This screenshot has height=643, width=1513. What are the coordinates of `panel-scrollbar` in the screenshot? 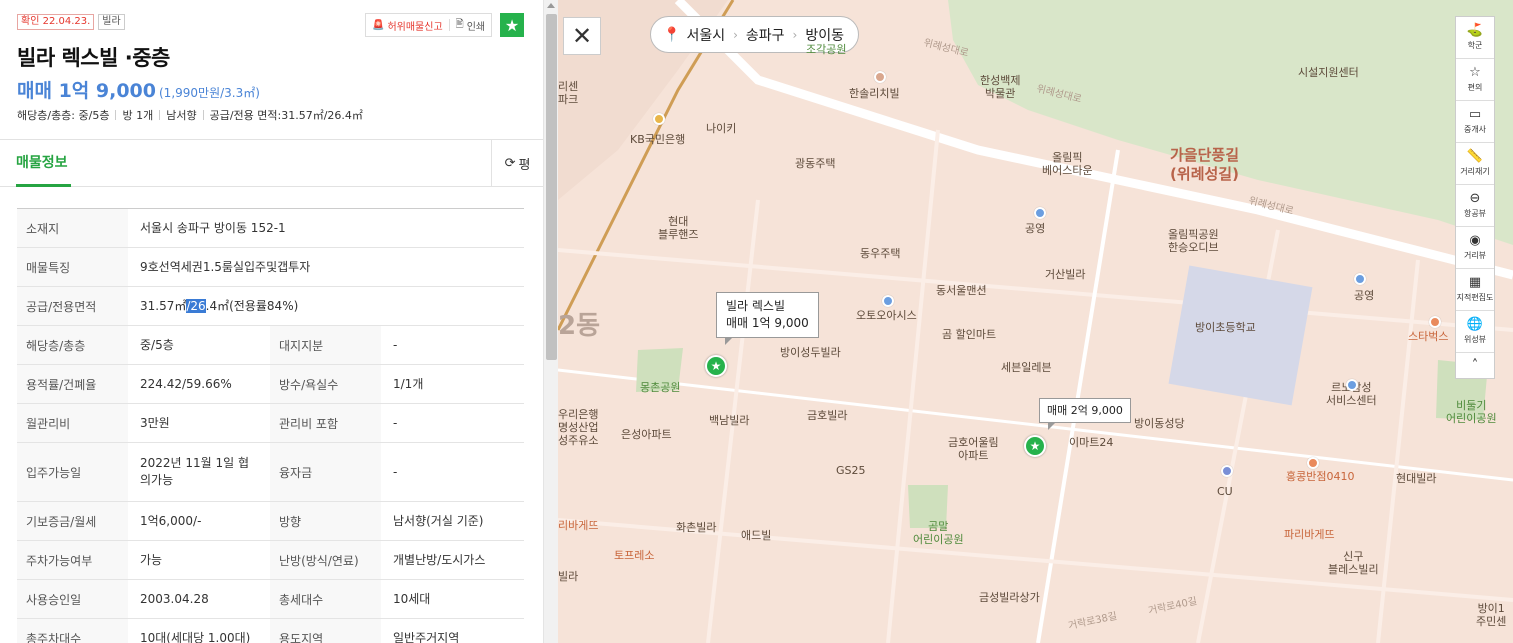 It's located at (550, 321).